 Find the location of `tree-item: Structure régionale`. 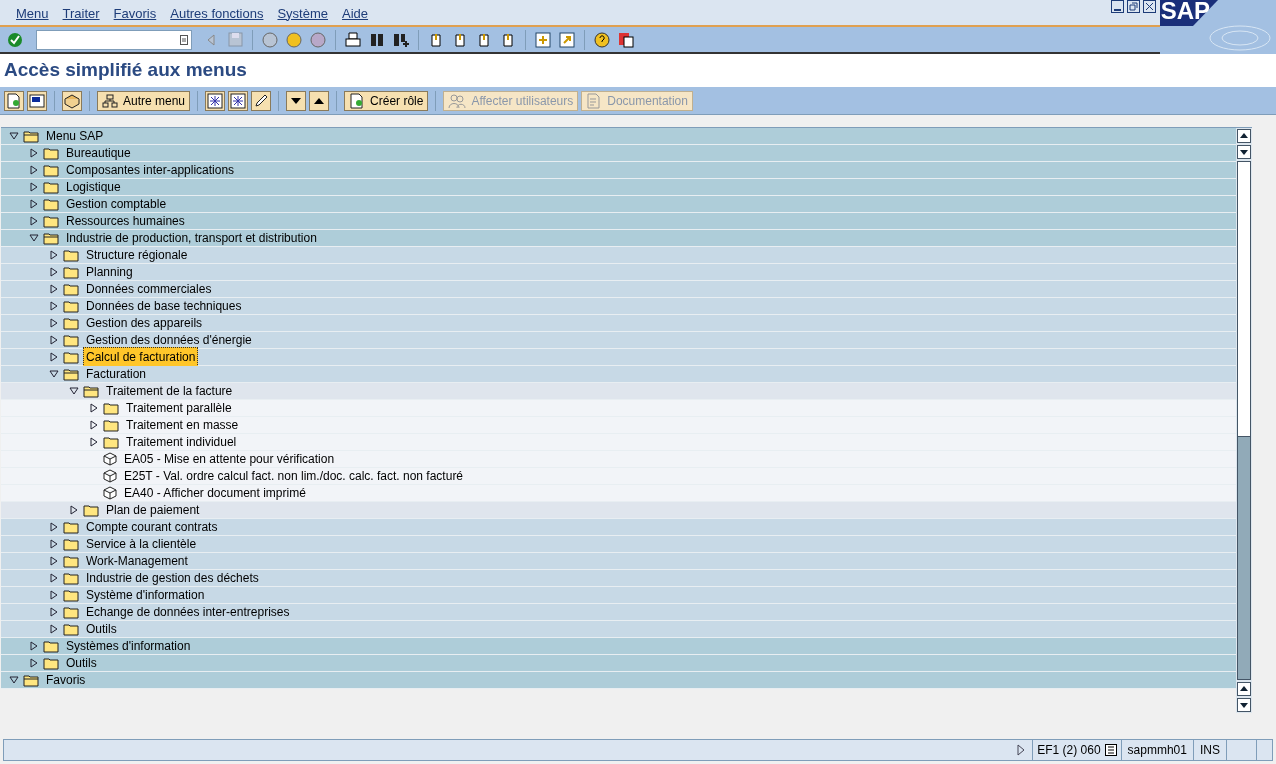

tree-item: Structure régionale is located at coordinates (137, 255).